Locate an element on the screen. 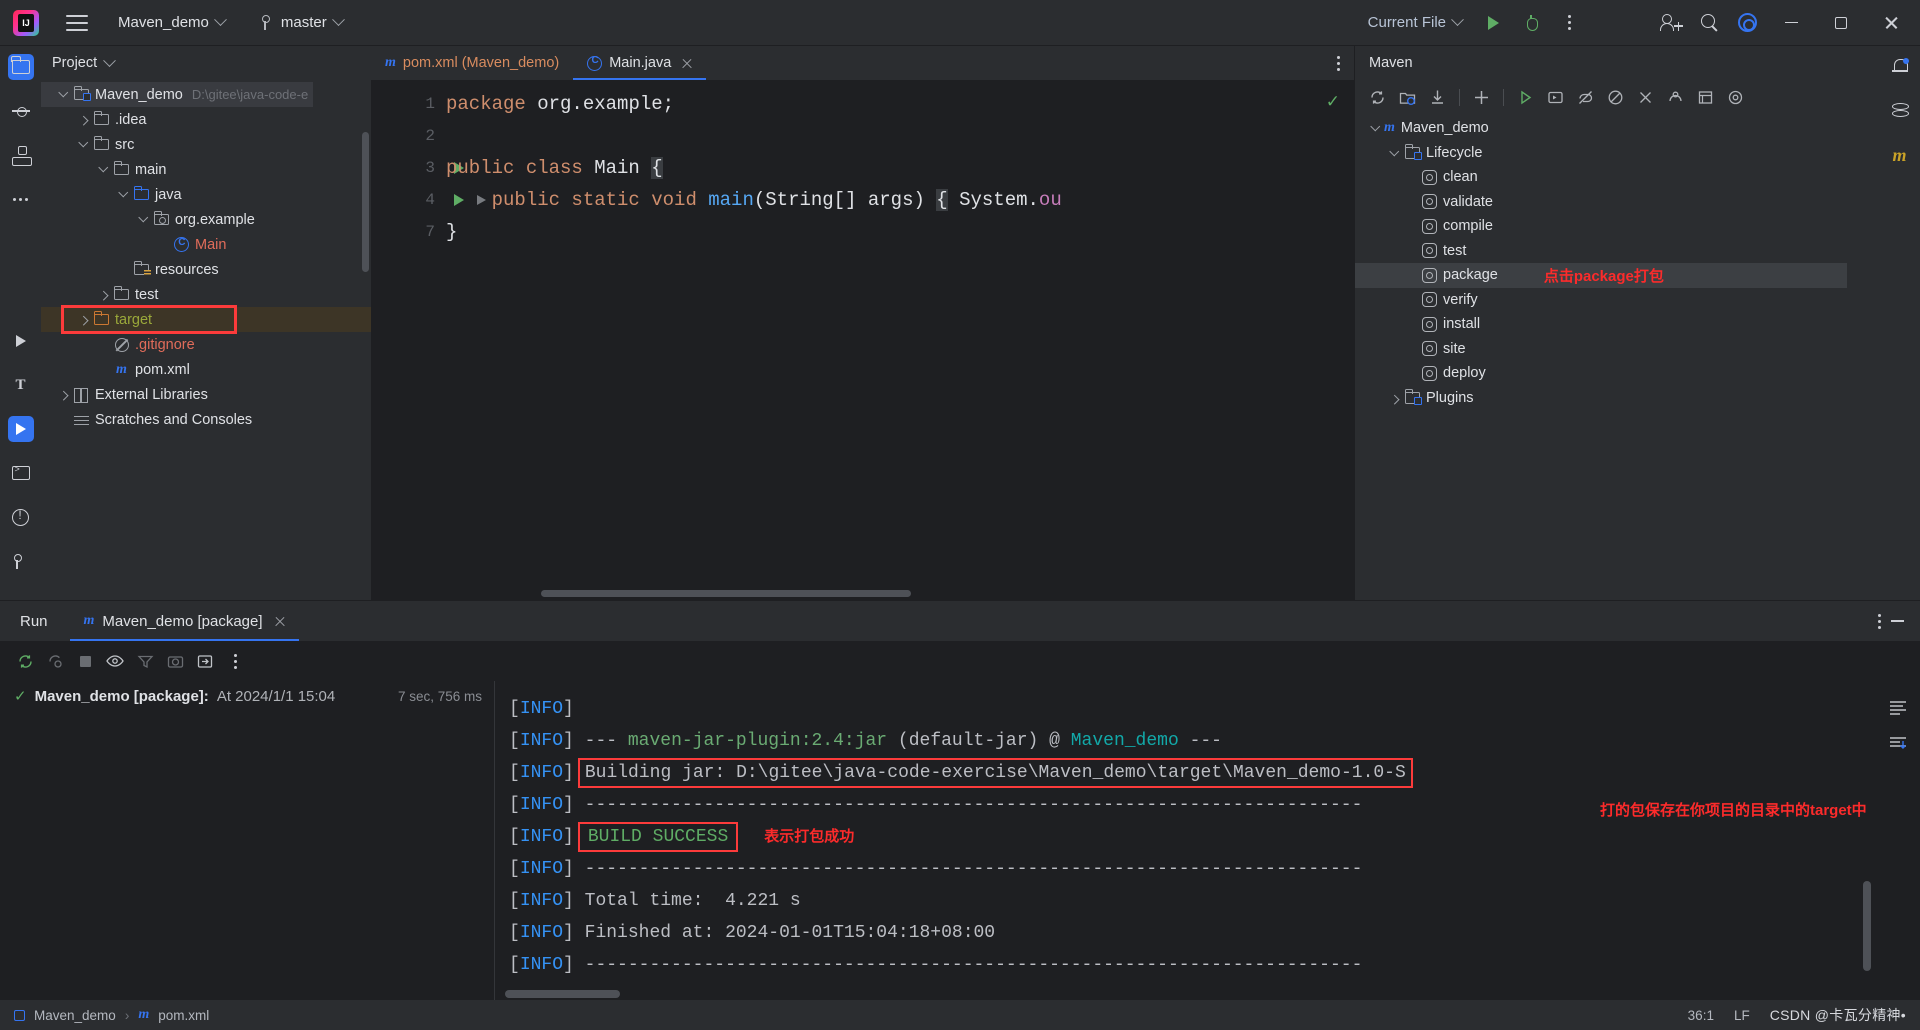 Image resolution: width=1920 pixels, height=1030 pixels. editor-tab-options-button is located at coordinates (1338, 63).